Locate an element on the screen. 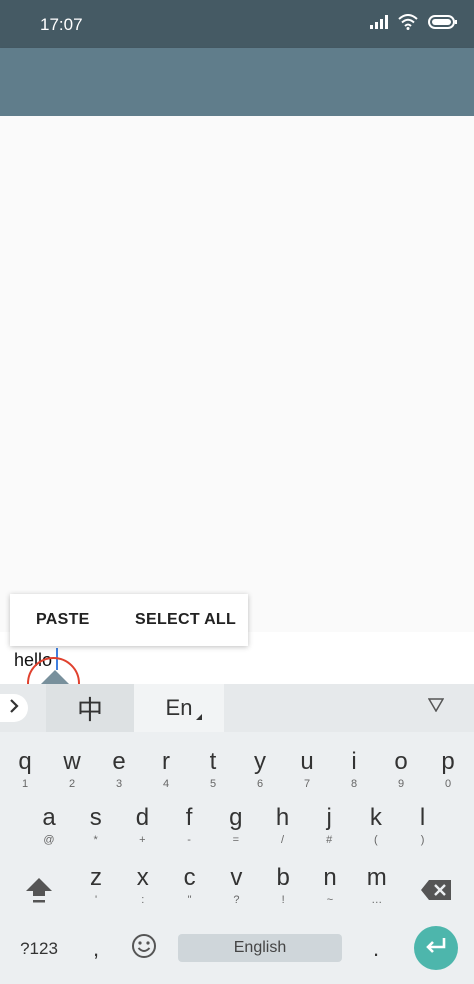 The width and height of the screenshot is (474, 984). wifi-icon is located at coordinates (408, 24).